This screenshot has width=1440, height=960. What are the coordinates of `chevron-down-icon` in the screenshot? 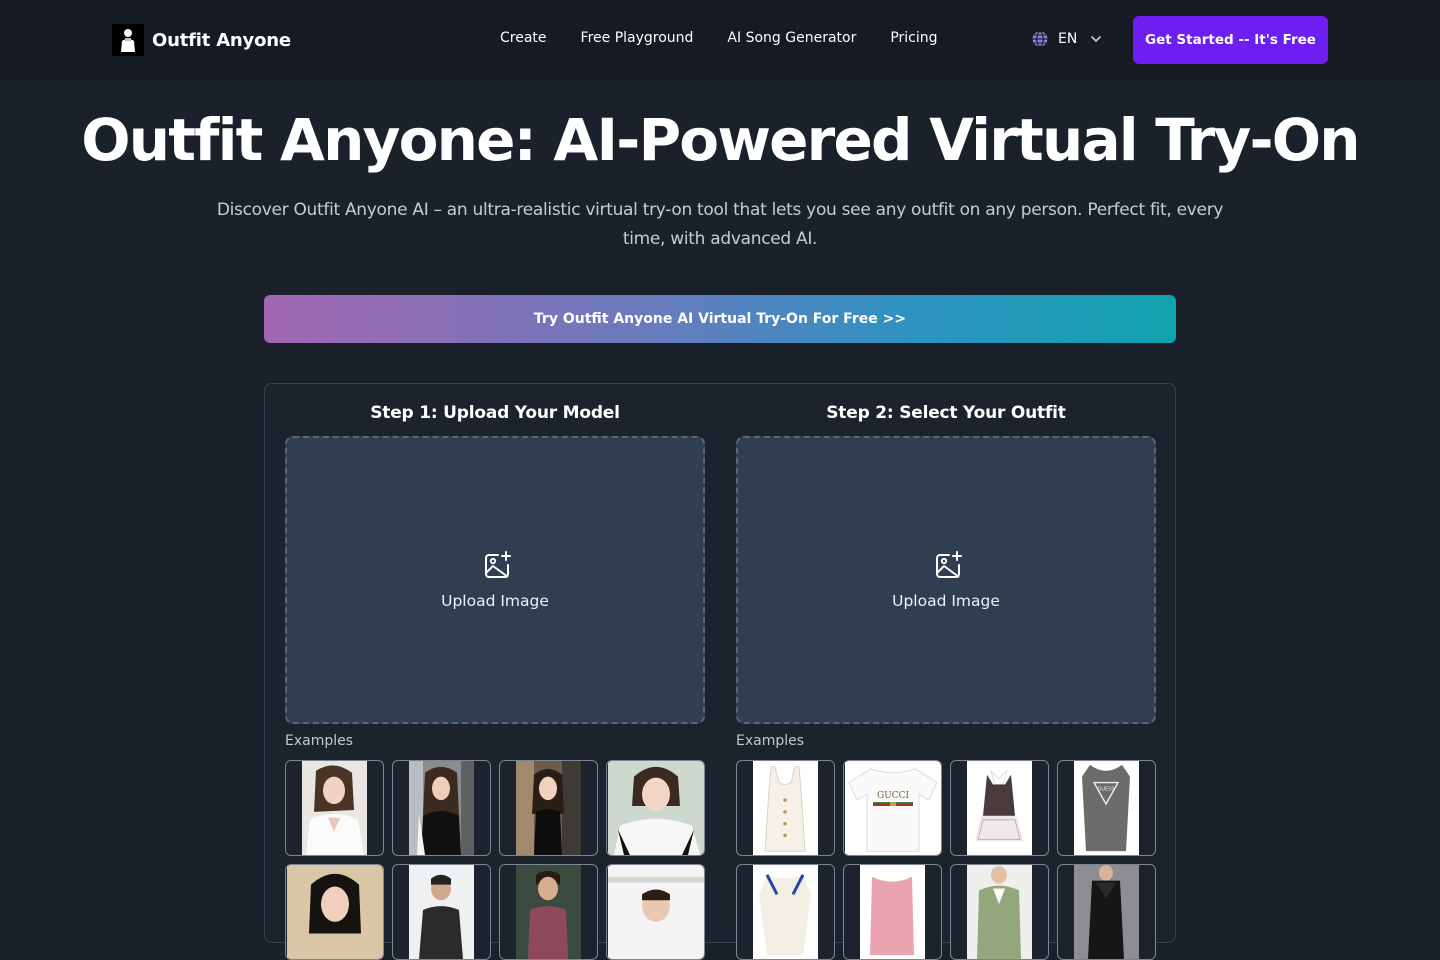 It's located at (1096, 39).